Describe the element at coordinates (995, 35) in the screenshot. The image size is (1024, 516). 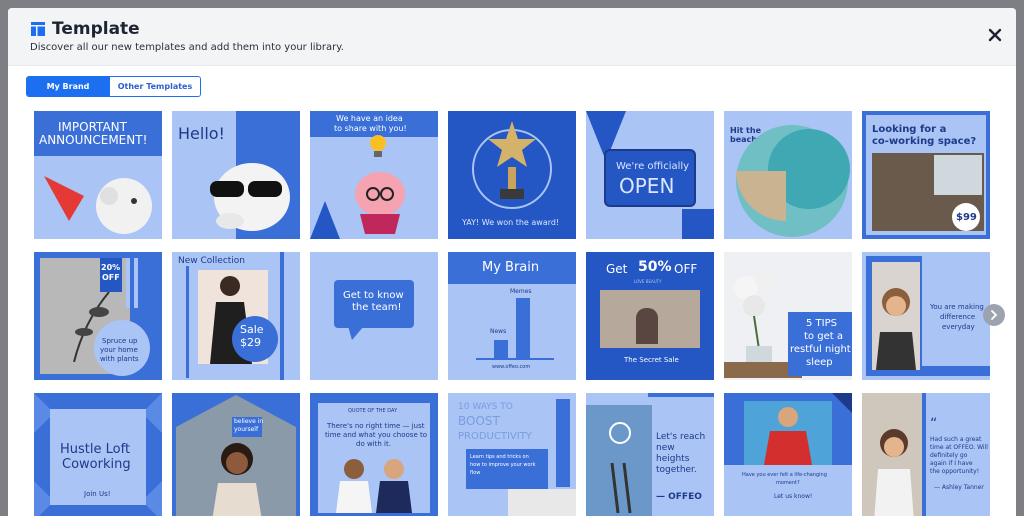
I see `close-icon` at that location.